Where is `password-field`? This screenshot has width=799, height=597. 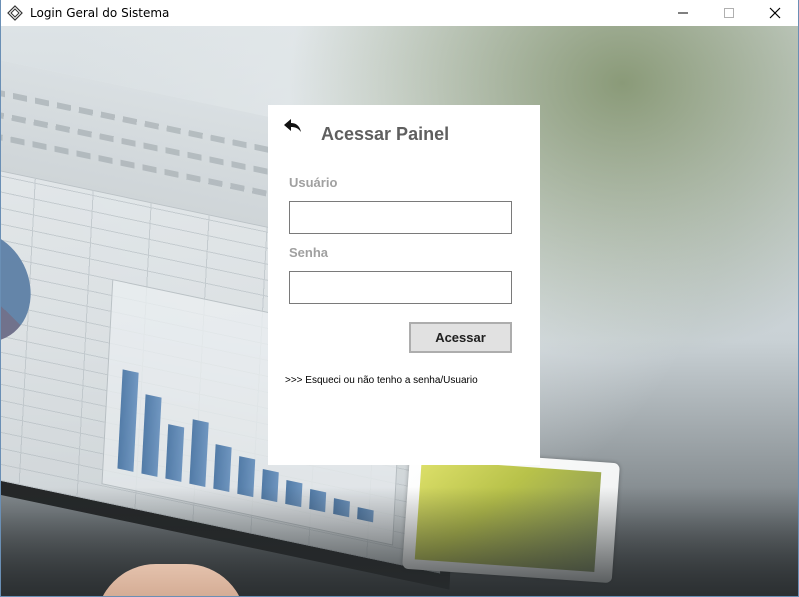
password-field is located at coordinates (400, 287).